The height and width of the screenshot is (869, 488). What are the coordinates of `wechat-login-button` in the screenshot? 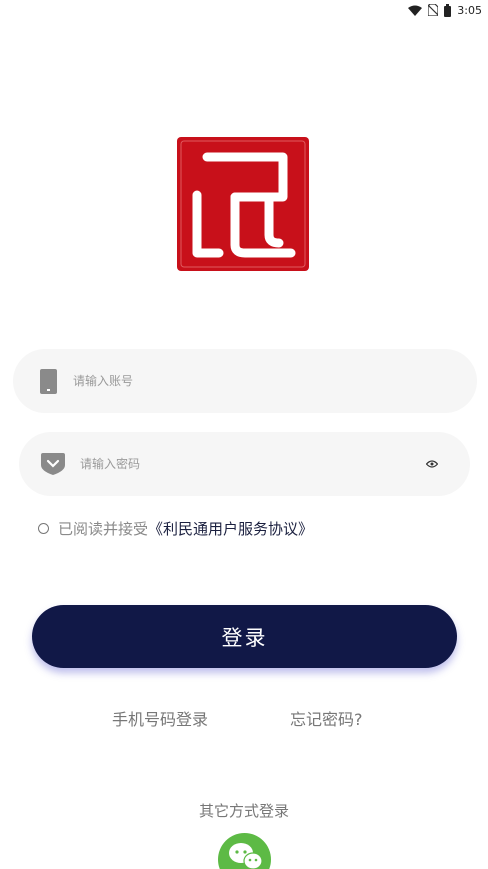 It's located at (244, 851).